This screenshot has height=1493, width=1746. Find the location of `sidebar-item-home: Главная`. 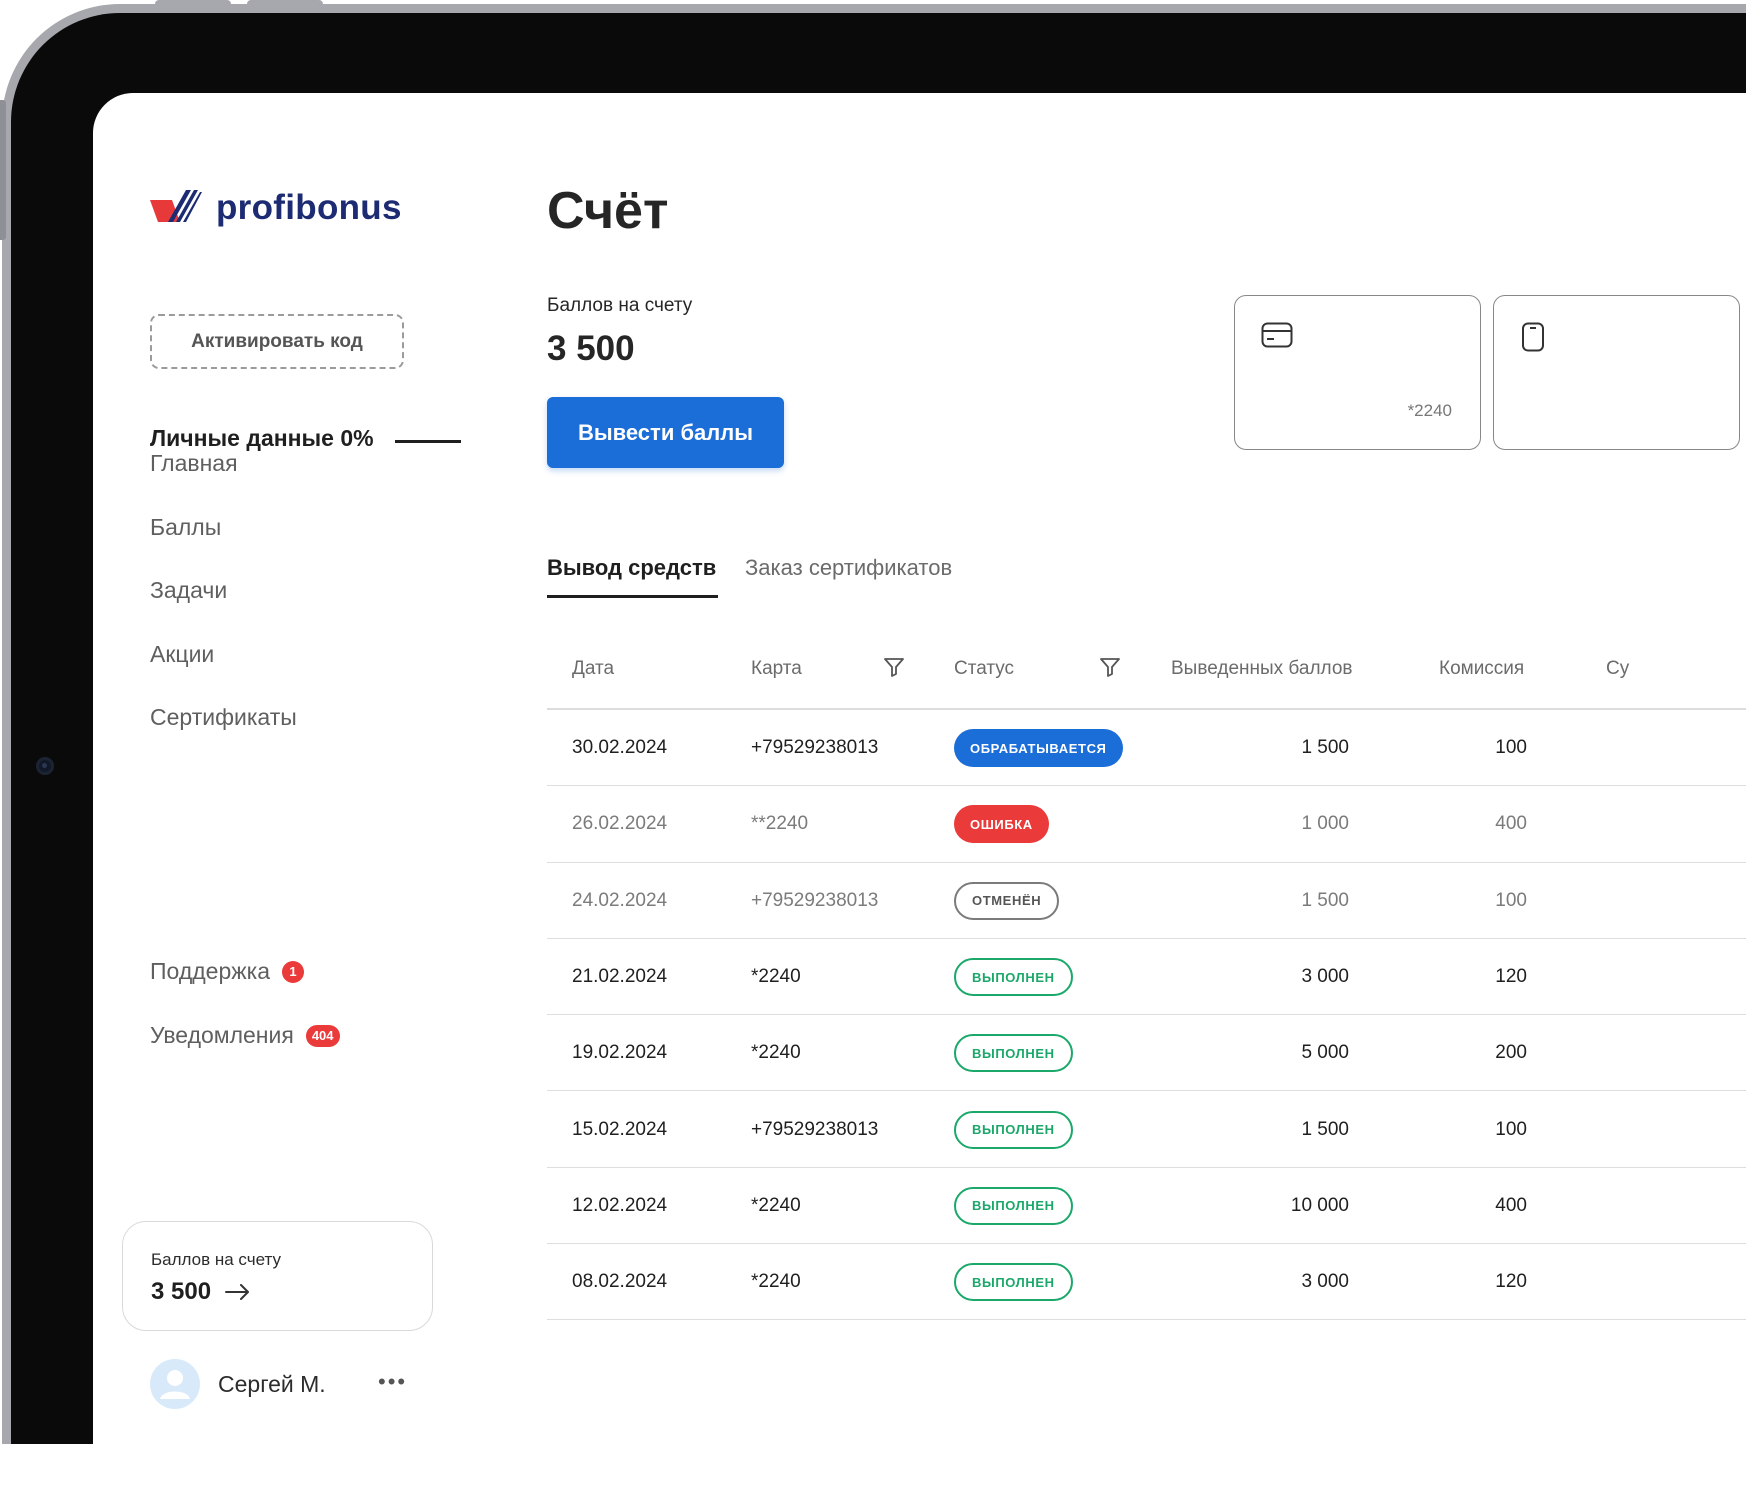

sidebar-item-home: Главная is located at coordinates (194, 463).